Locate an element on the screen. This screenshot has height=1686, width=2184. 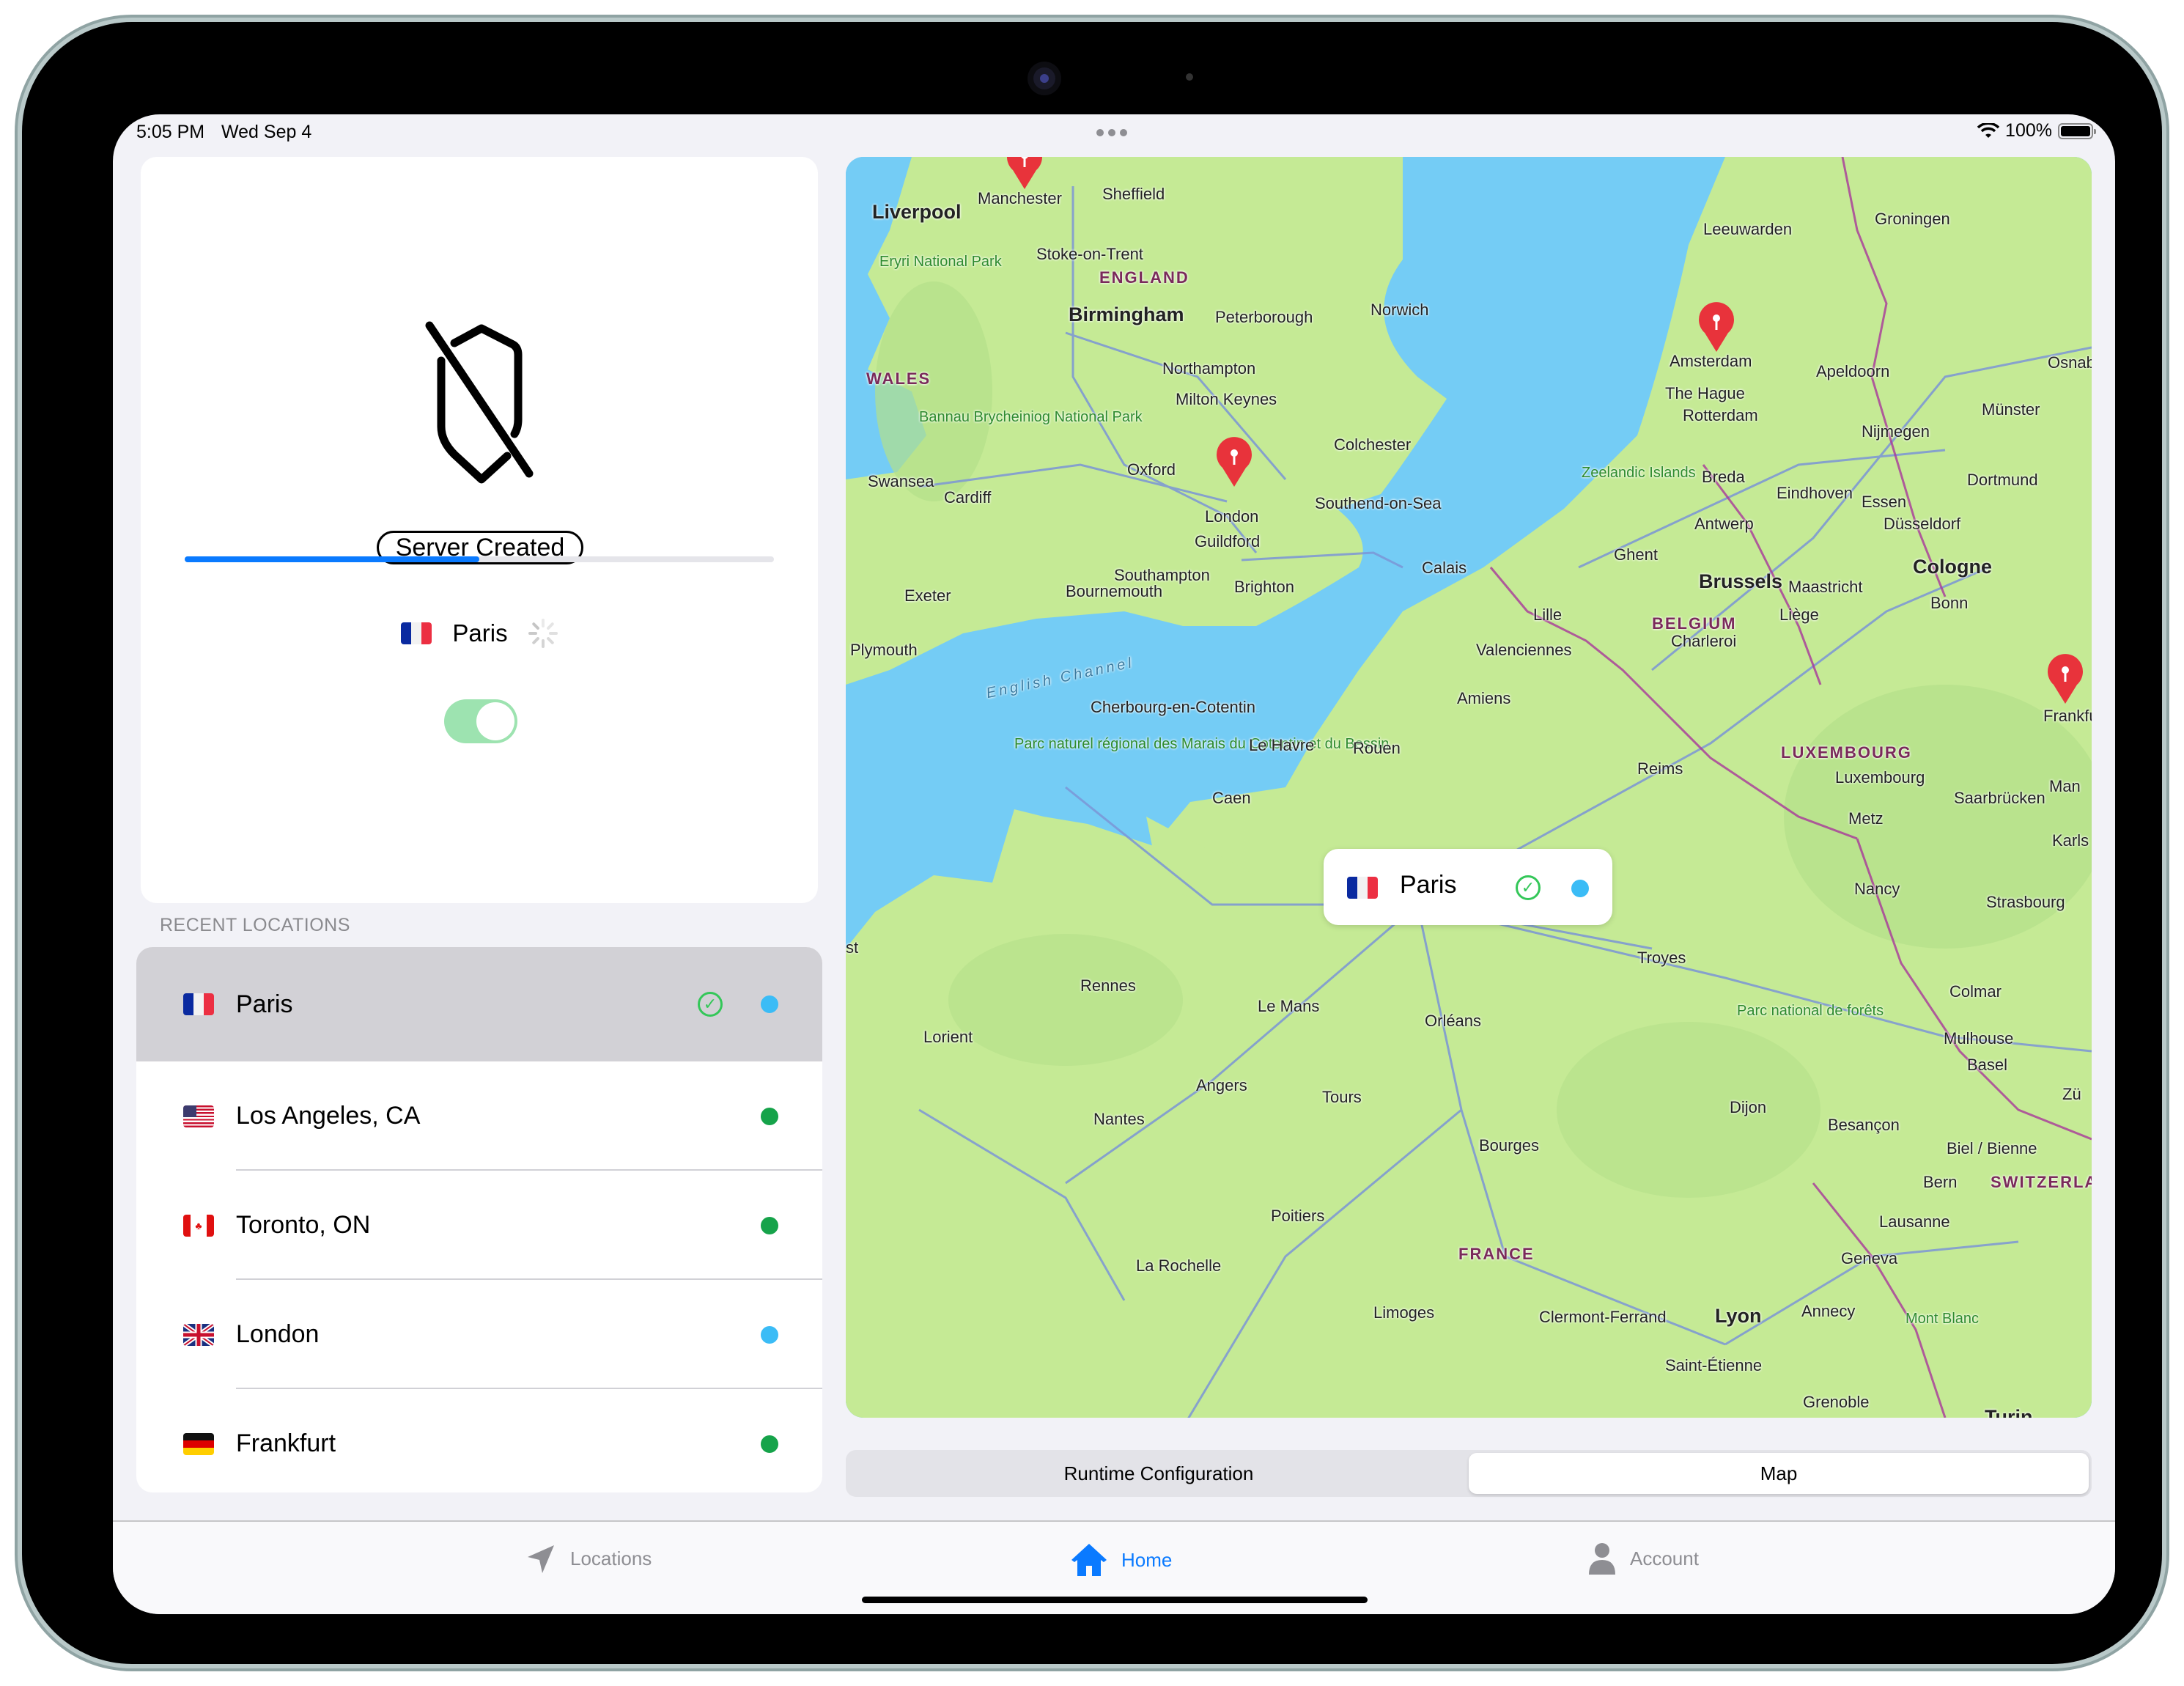
map-label-reims: Reims is located at coordinates (1660, 768).